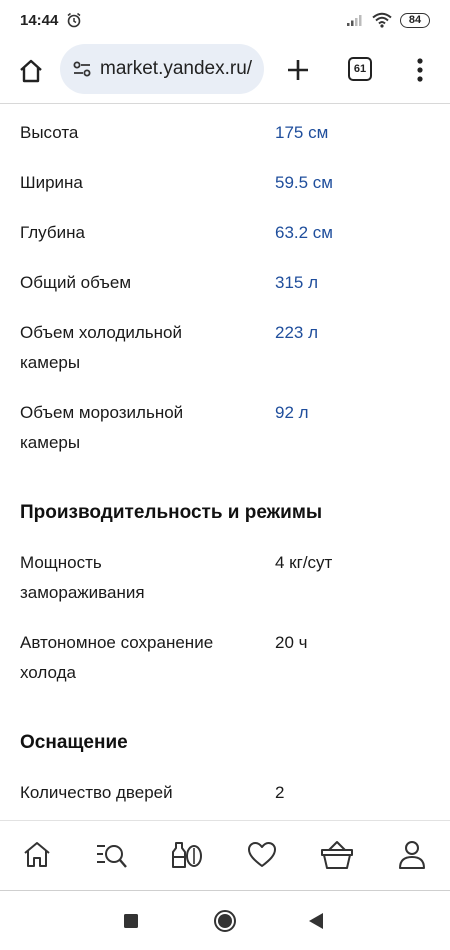  I want to click on browser-toolbar: market.yandex.ru/ 61, so click(225, 72).